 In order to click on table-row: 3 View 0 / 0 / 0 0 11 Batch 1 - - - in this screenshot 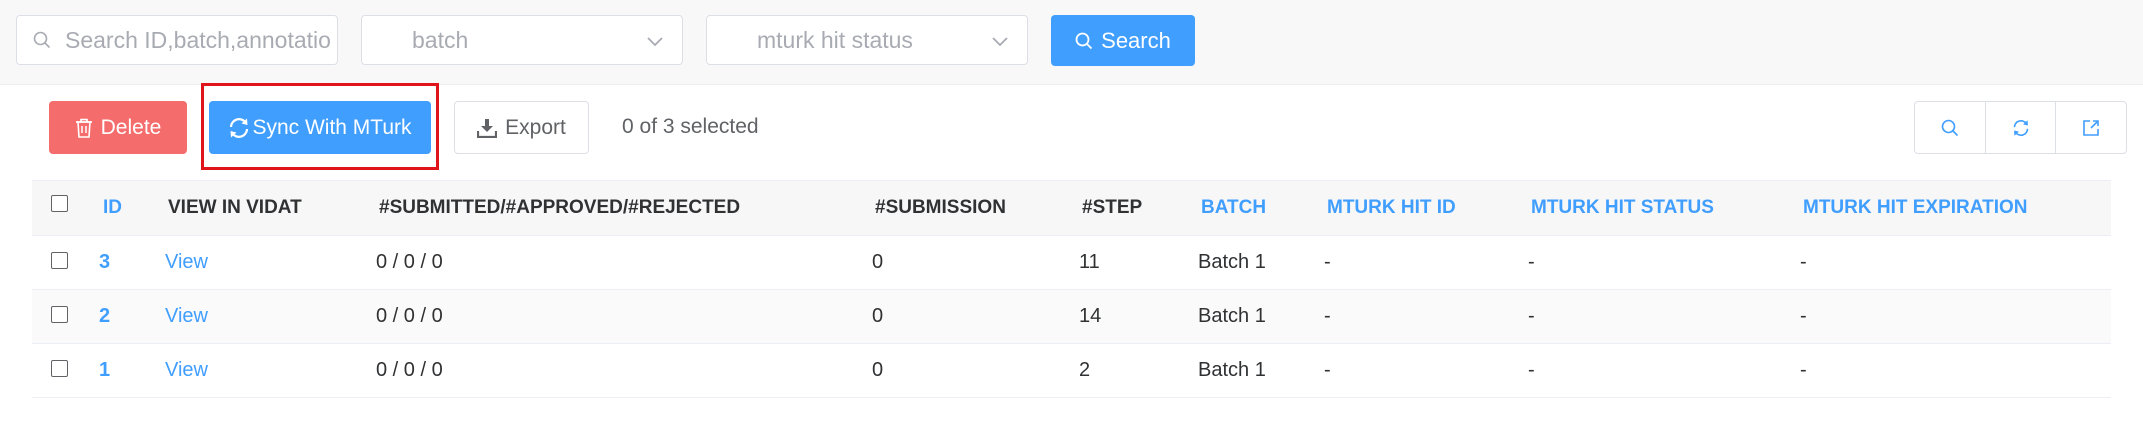, I will do `click(1071, 263)`.